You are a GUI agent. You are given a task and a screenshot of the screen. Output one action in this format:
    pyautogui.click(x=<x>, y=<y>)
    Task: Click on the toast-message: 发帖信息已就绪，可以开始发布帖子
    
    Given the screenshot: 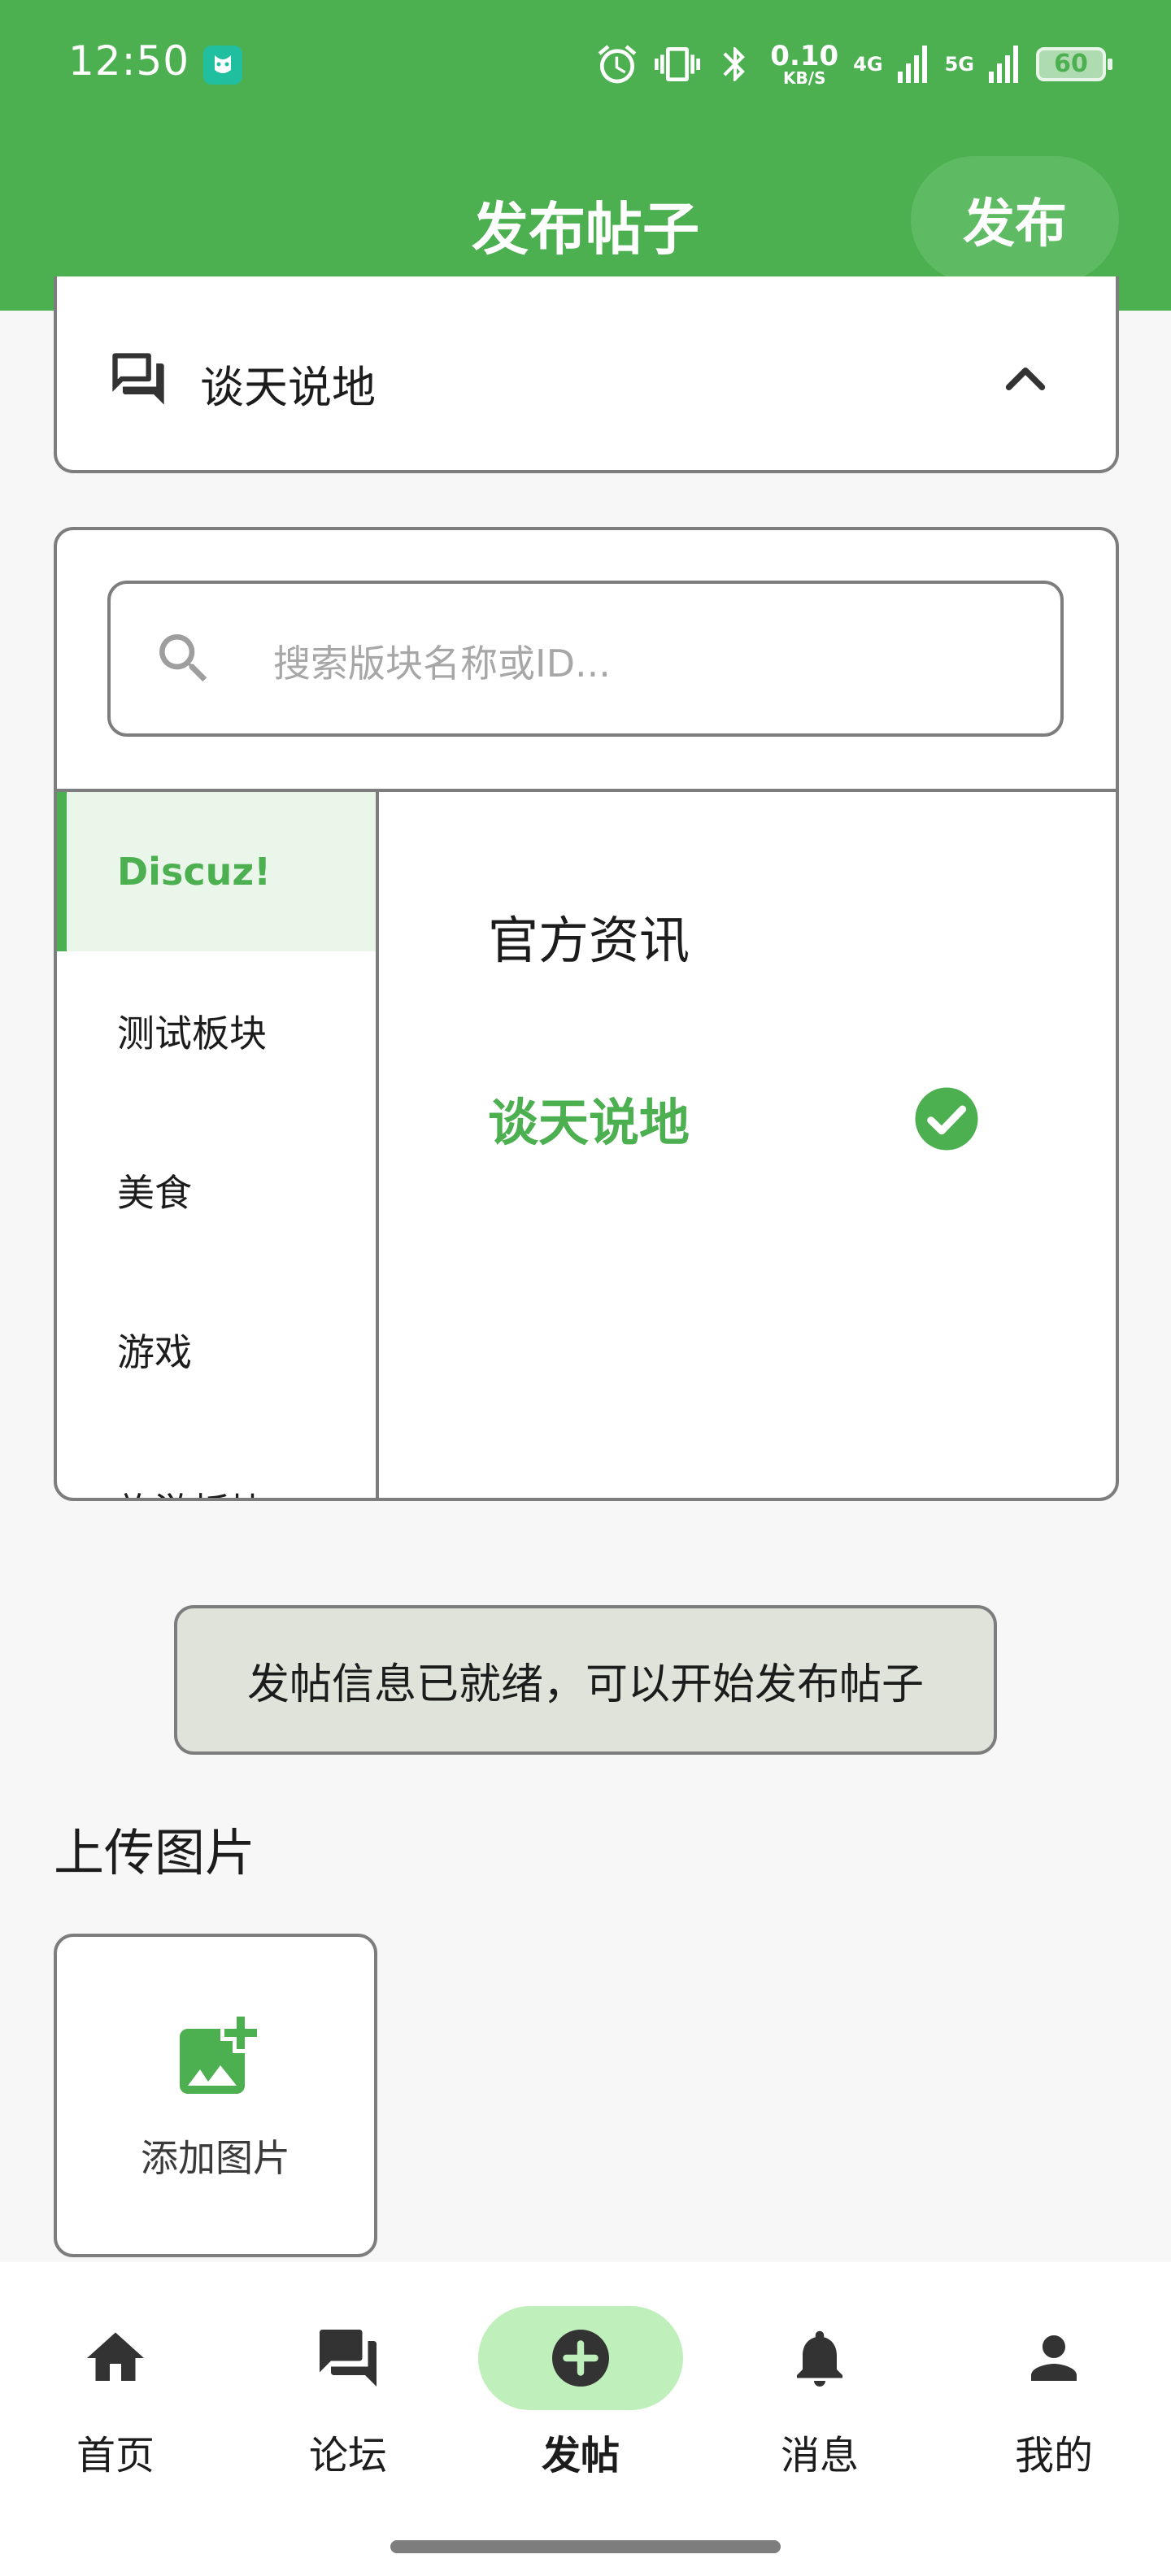 What is the action you would take?
    pyautogui.click(x=585, y=1680)
    